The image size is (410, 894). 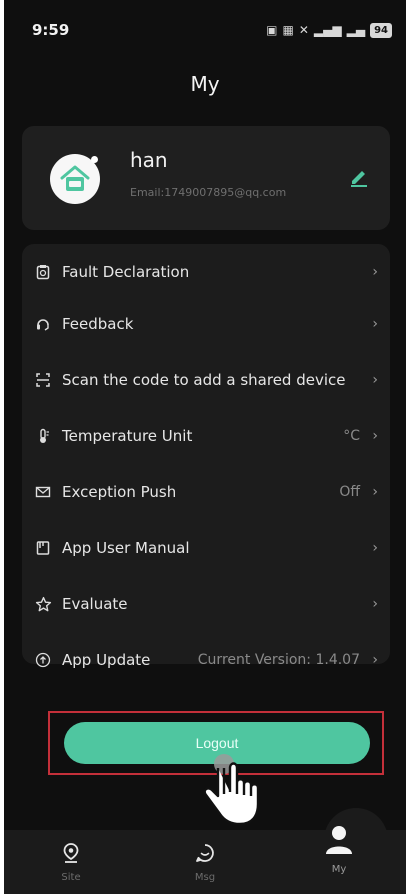 What do you see at coordinates (206, 324) in the screenshot?
I see `menu-item-feedback: Feedback ›` at bounding box center [206, 324].